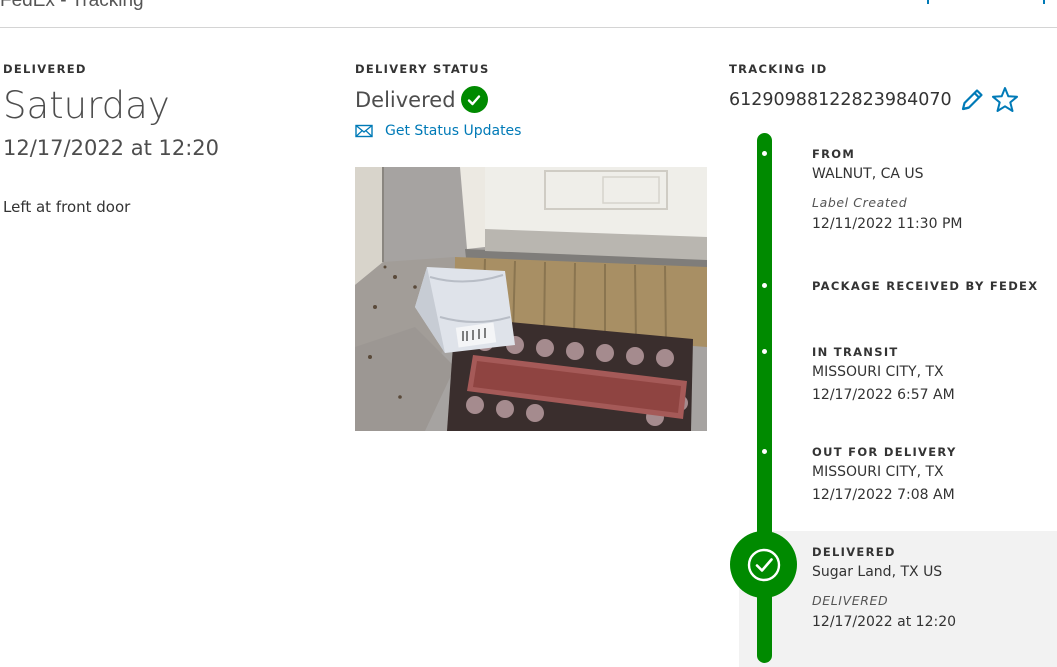 This screenshot has width=1057, height=667. What do you see at coordinates (474, 99) in the screenshot?
I see `check-circle-icon` at bounding box center [474, 99].